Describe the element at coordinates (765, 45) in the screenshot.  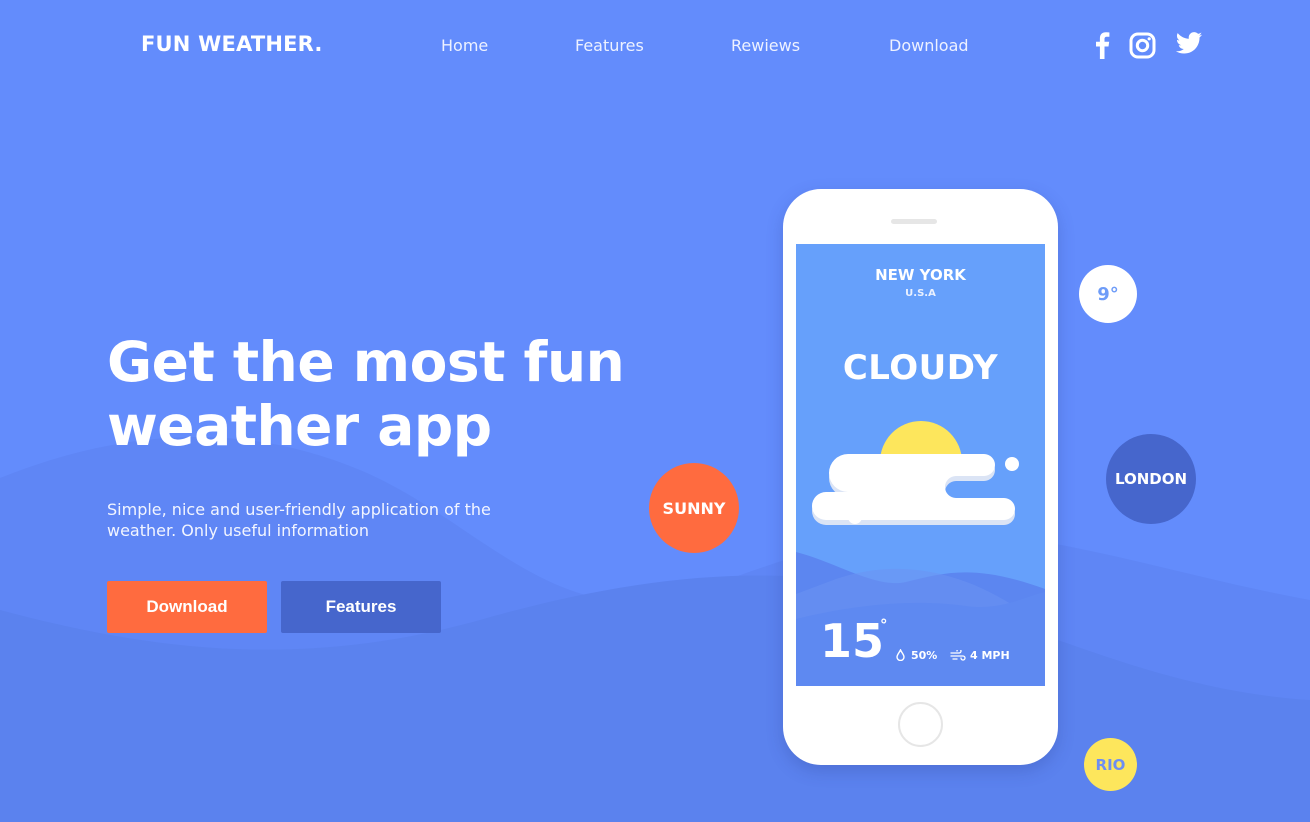
I see `nav-reviews: Rewiews` at that location.